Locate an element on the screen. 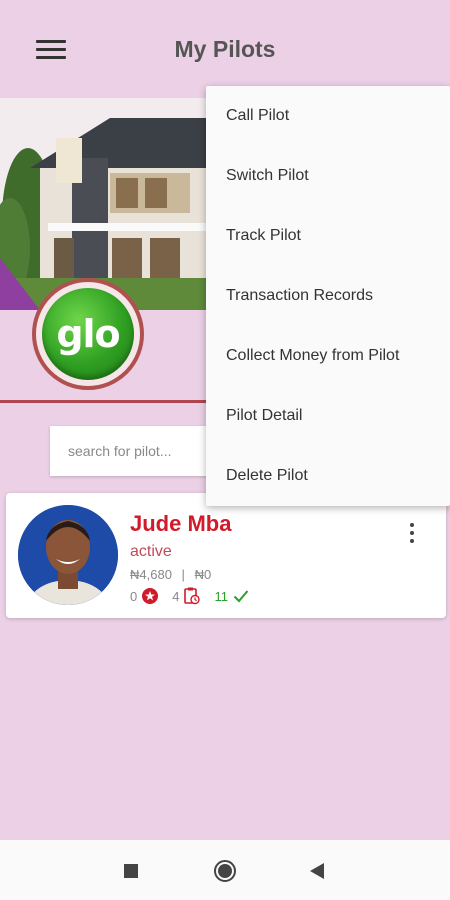 Image resolution: width=450 pixels, height=900 pixels. menu-item-collect-money: Collect Money from Pilot is located at coordinates (328, 356).